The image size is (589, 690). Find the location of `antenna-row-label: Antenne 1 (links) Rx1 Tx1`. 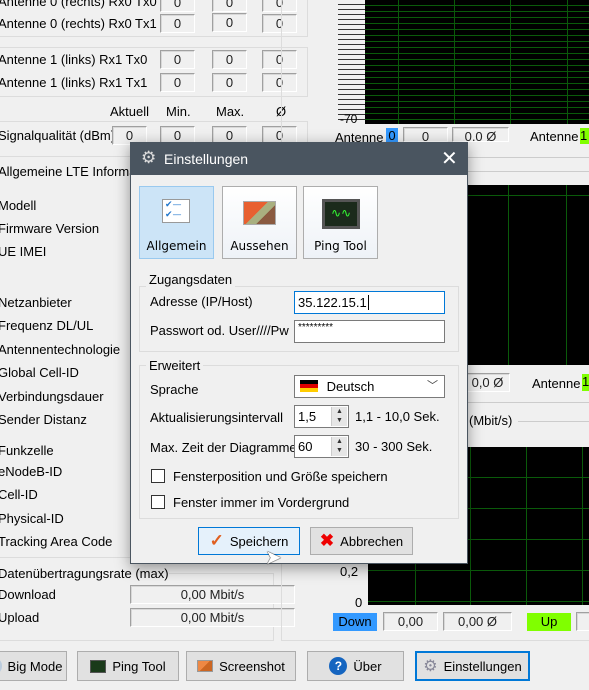

antenna-row-label: Antenne 1 (links) Rx1 Tx1 is located at coordinates (74, 82).